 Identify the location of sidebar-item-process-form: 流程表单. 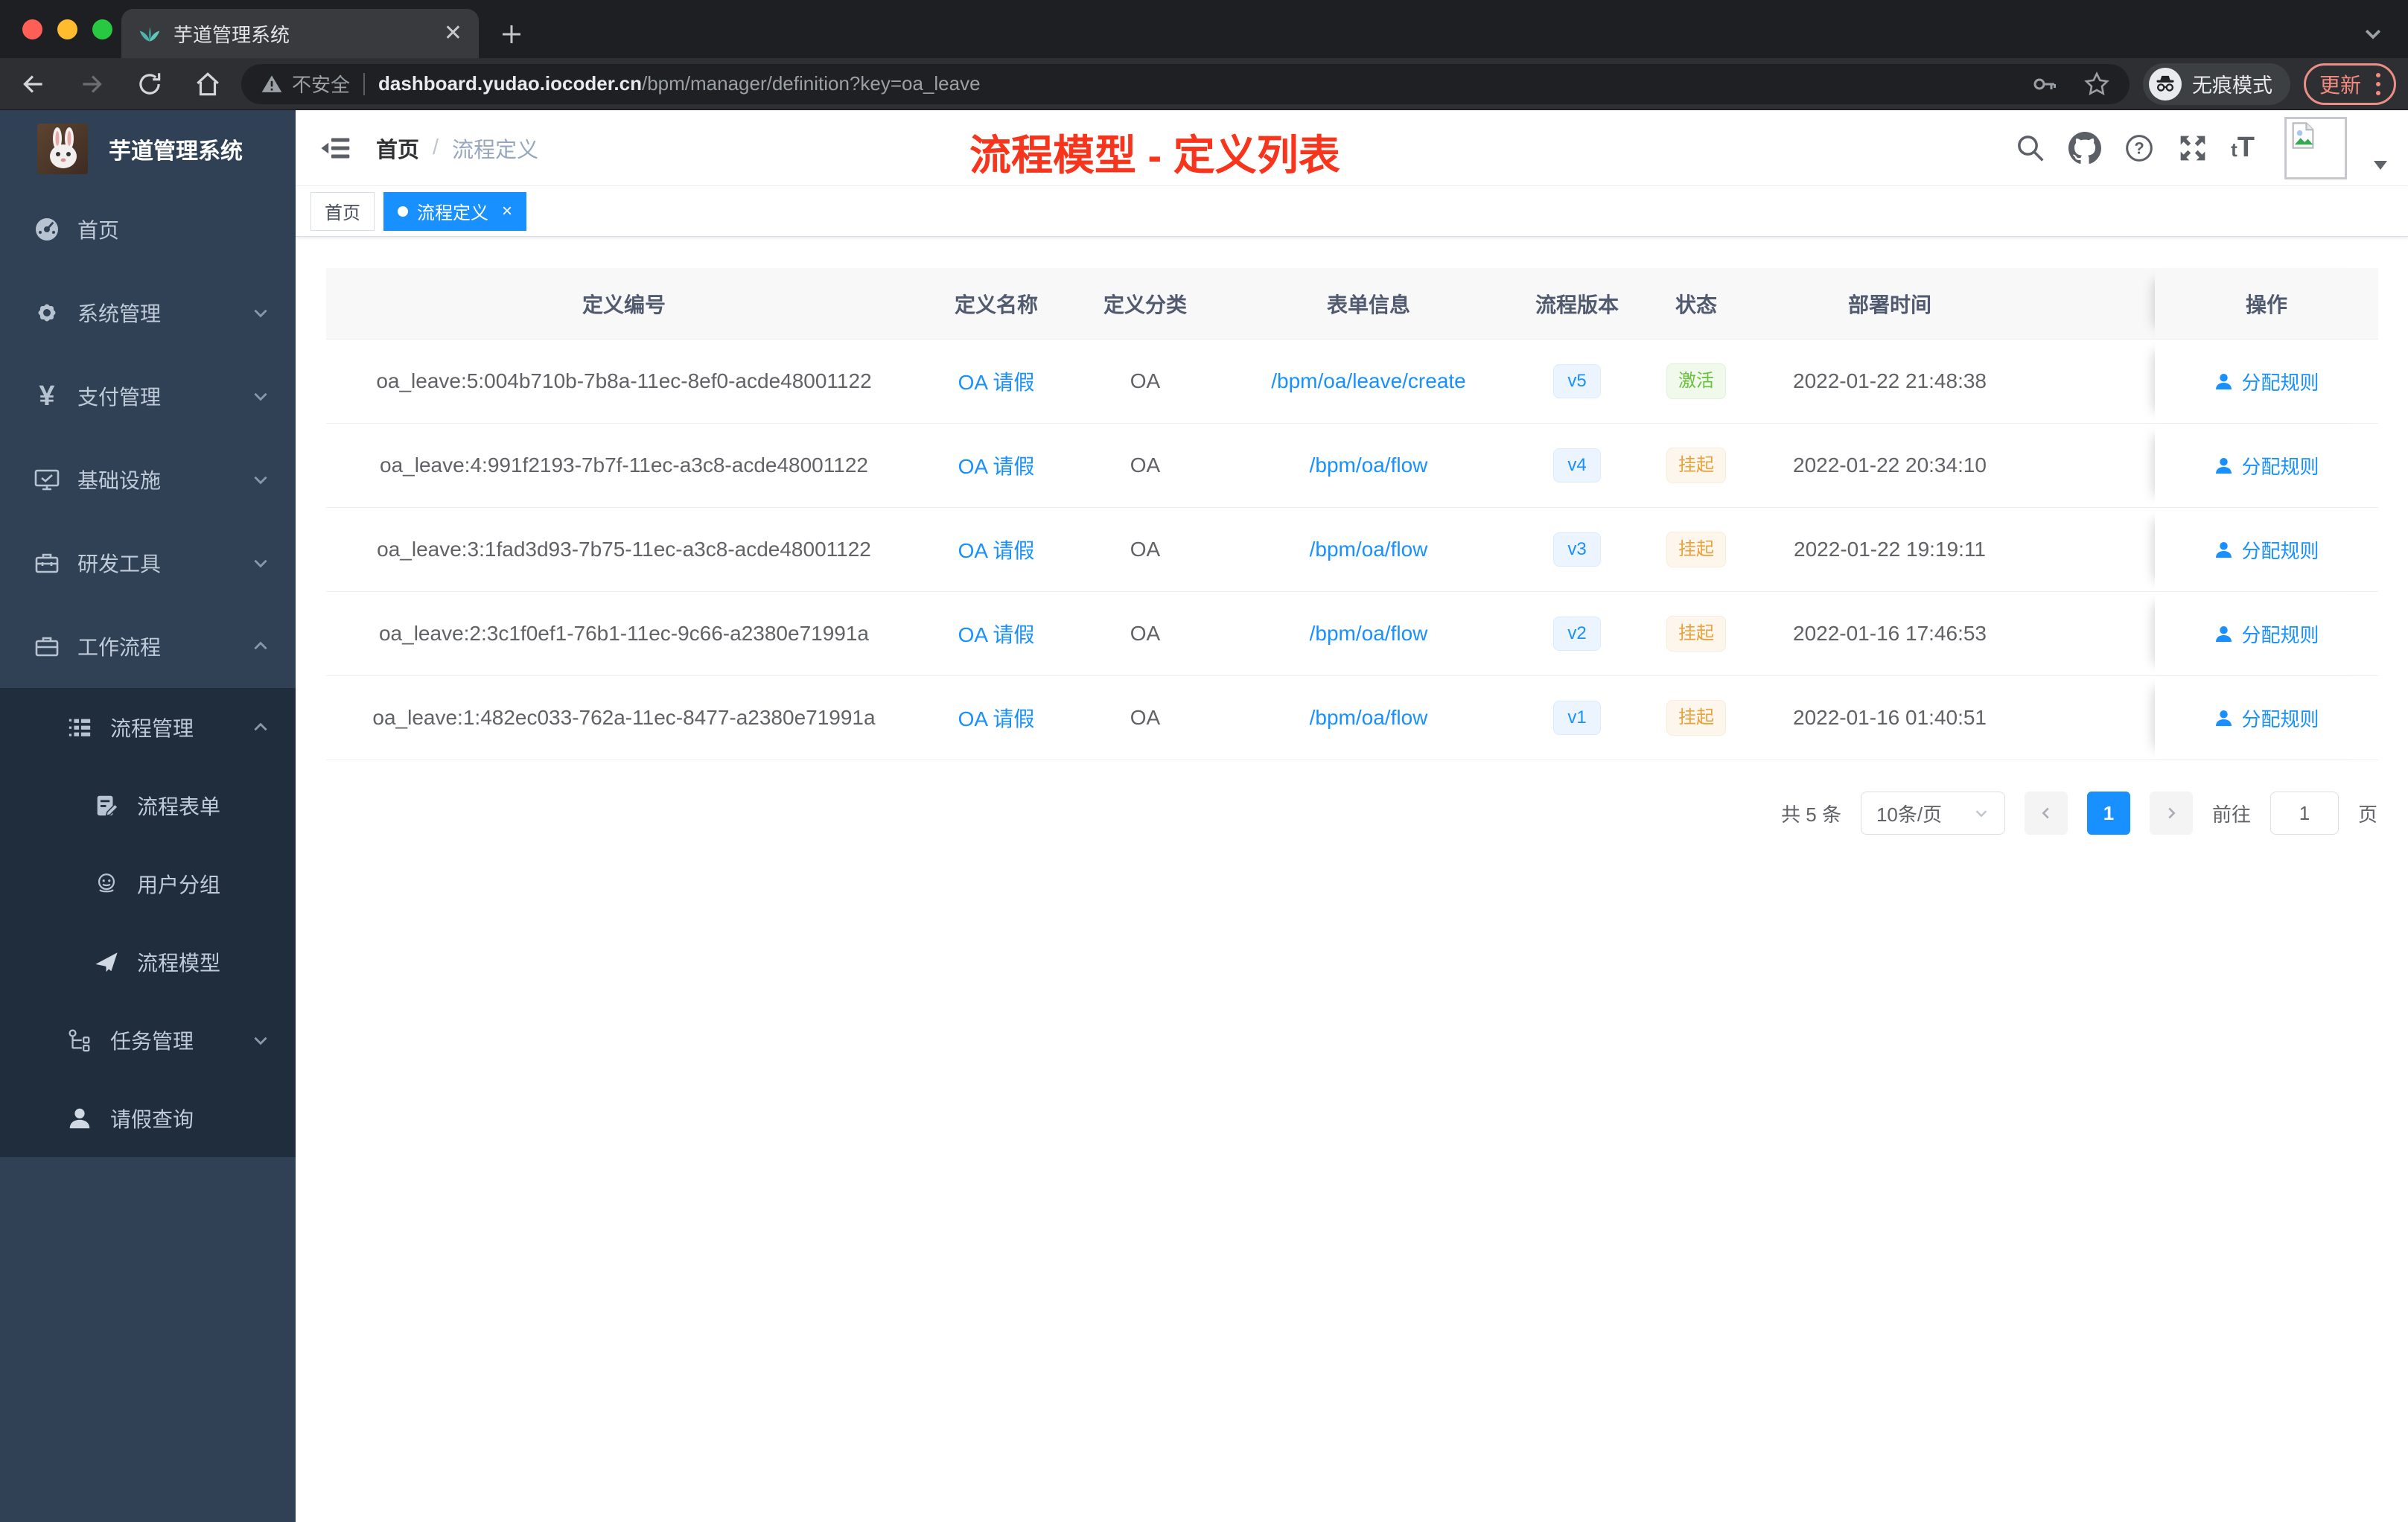
(148, 805).